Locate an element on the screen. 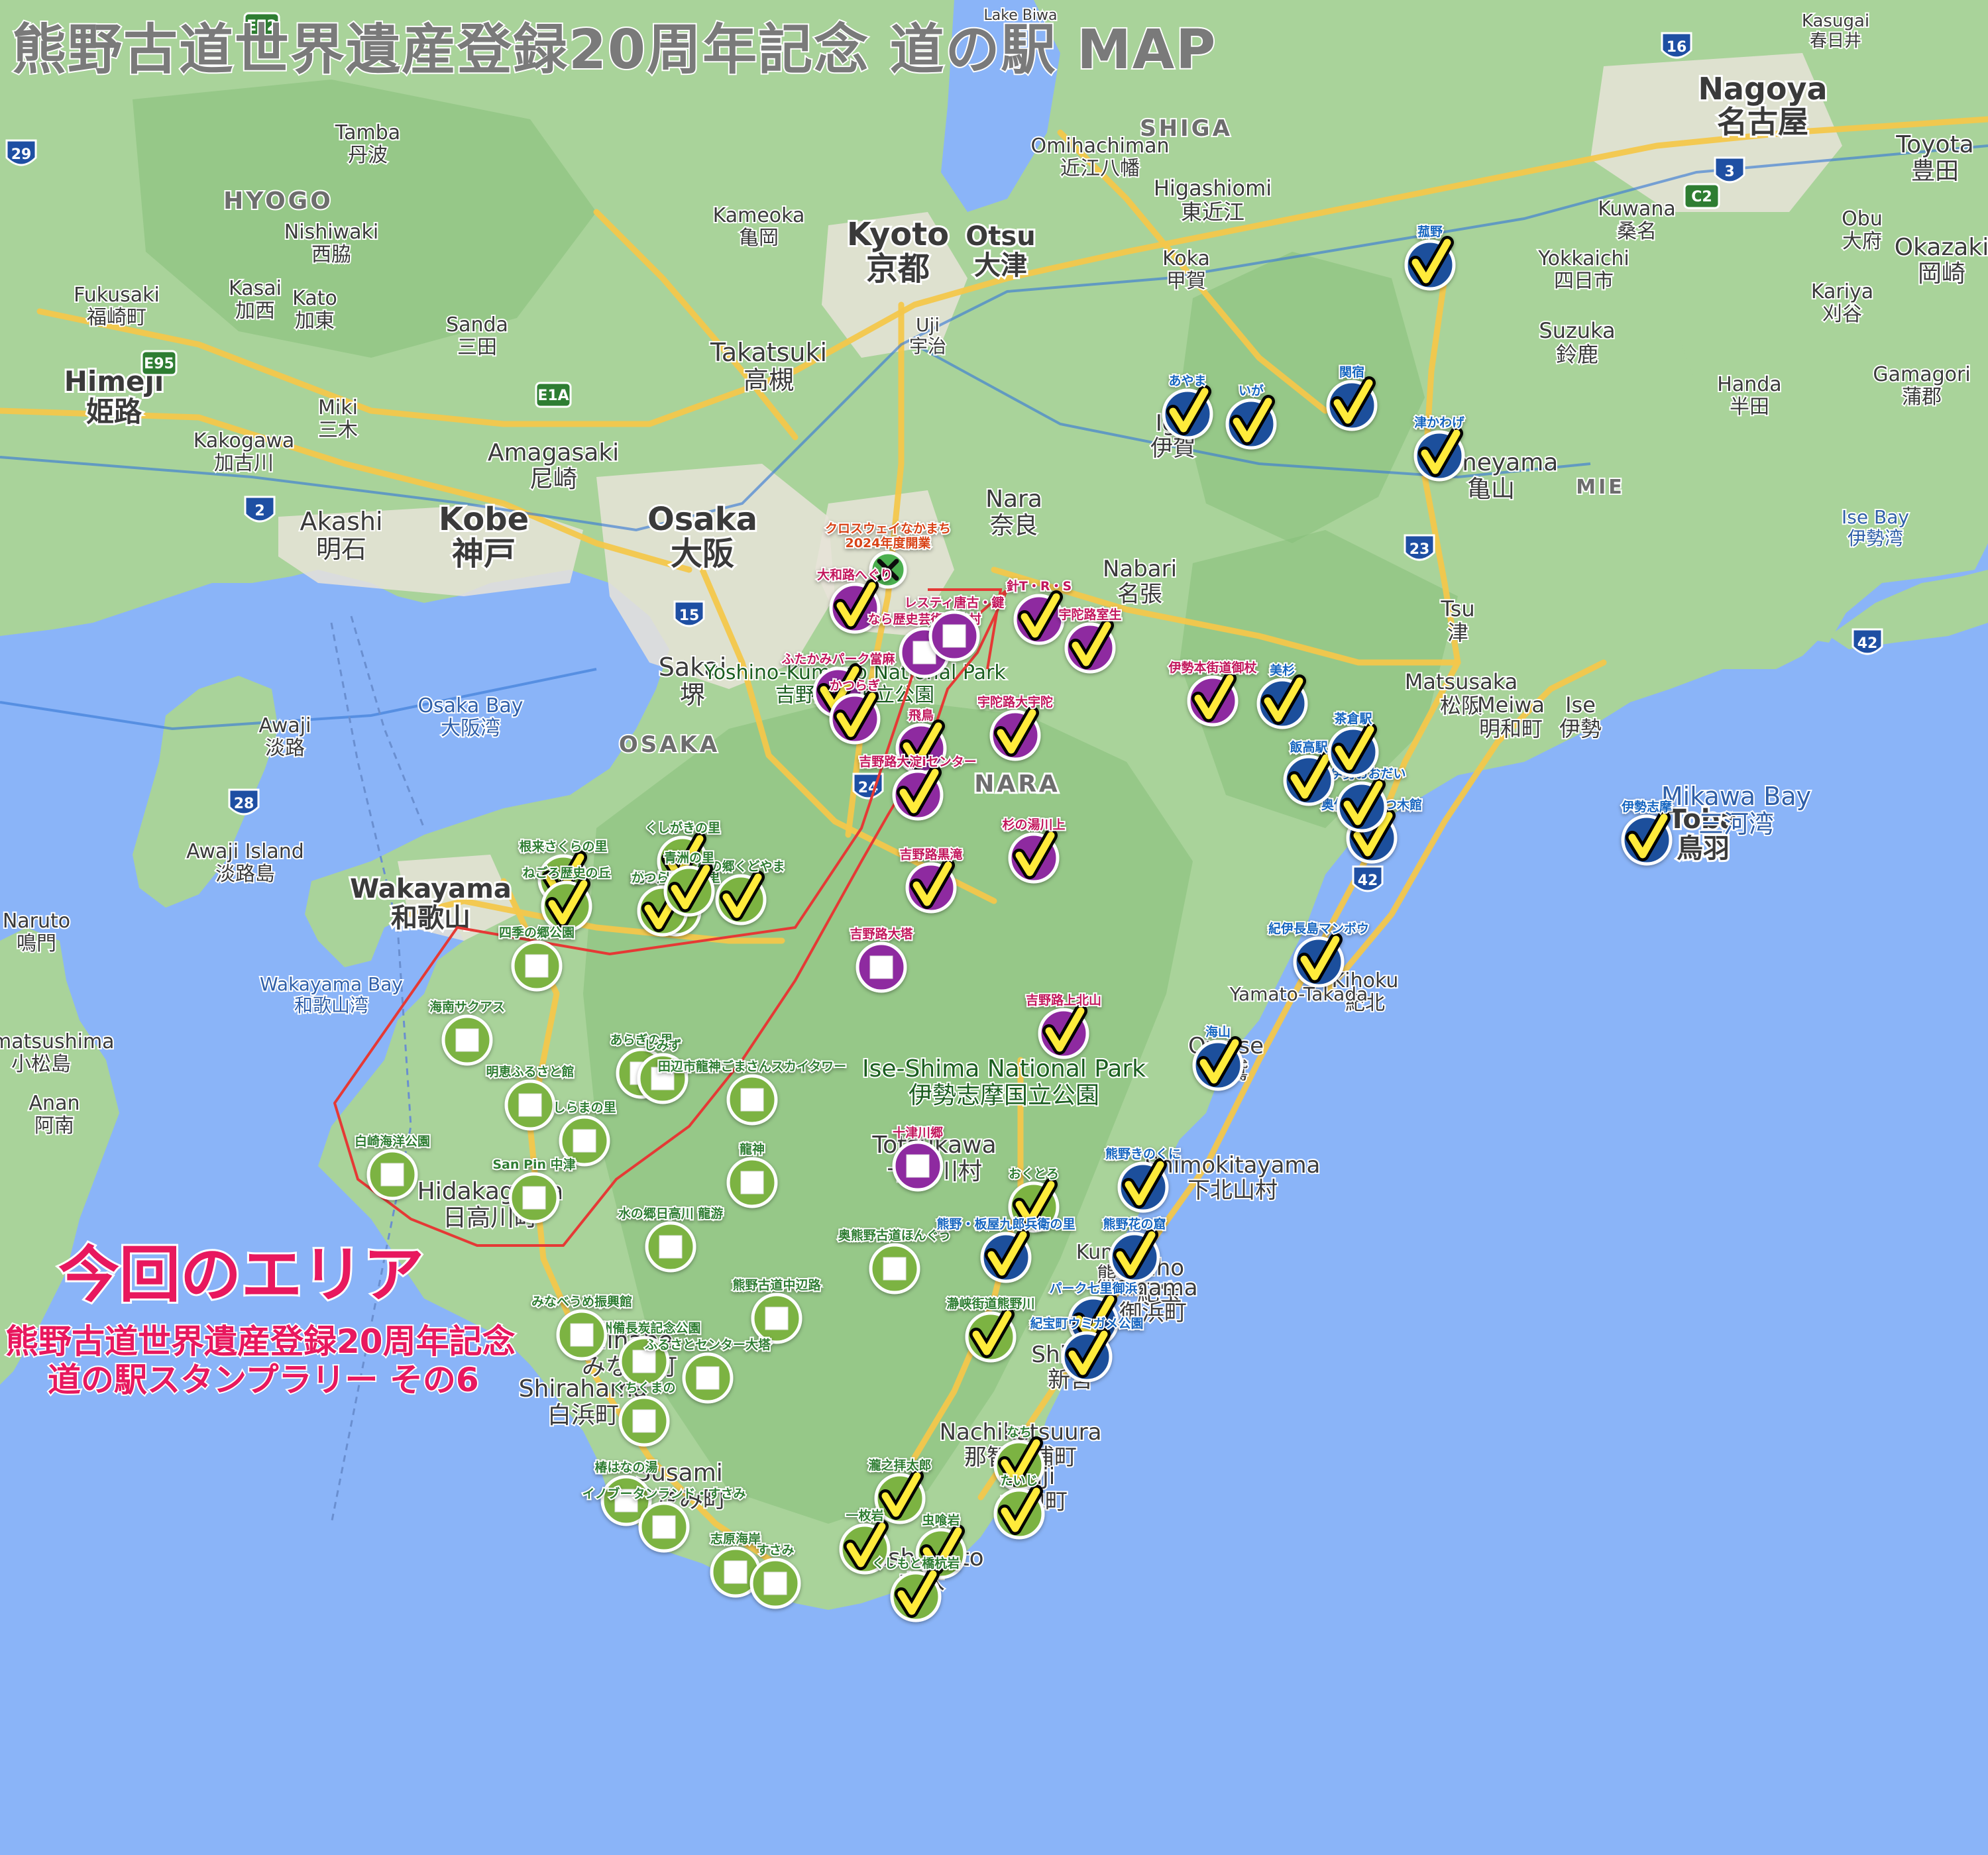 The image size is (1988, 1855). station-name: かつらぎ is located at coordinates (855, 685).